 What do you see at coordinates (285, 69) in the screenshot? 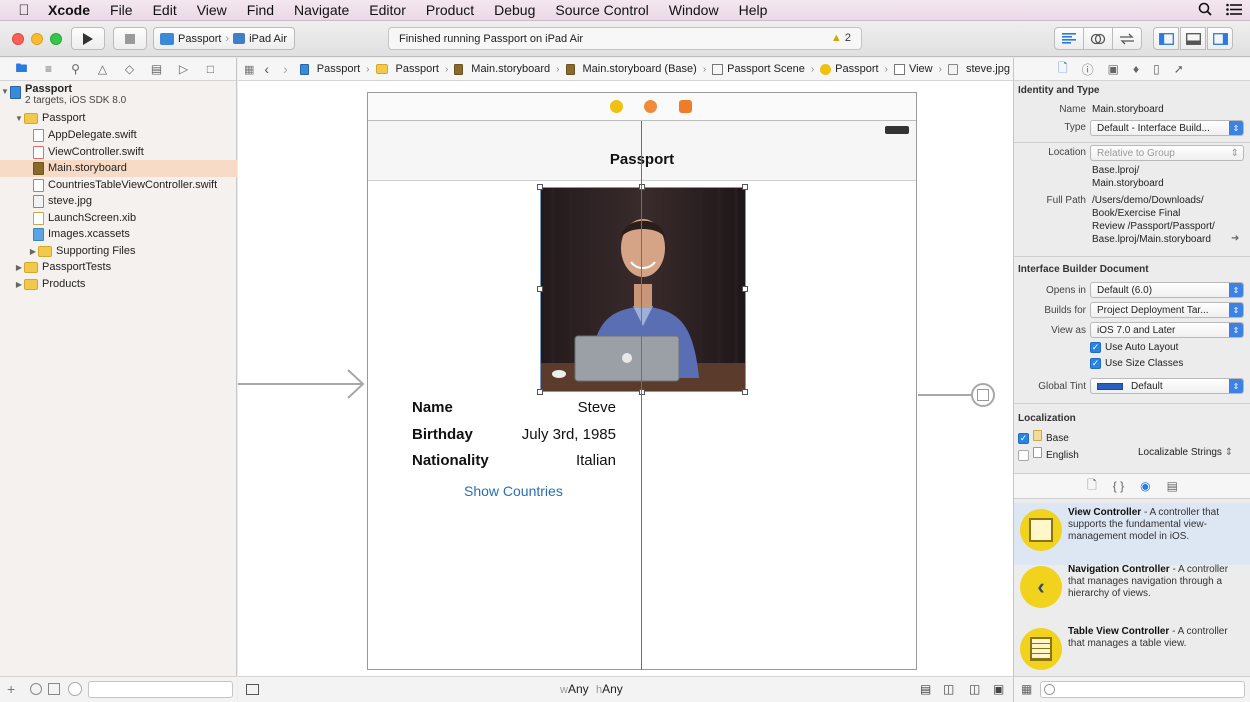
I see `forward-arrow-icon: ›` at bounding box center [285, 69].